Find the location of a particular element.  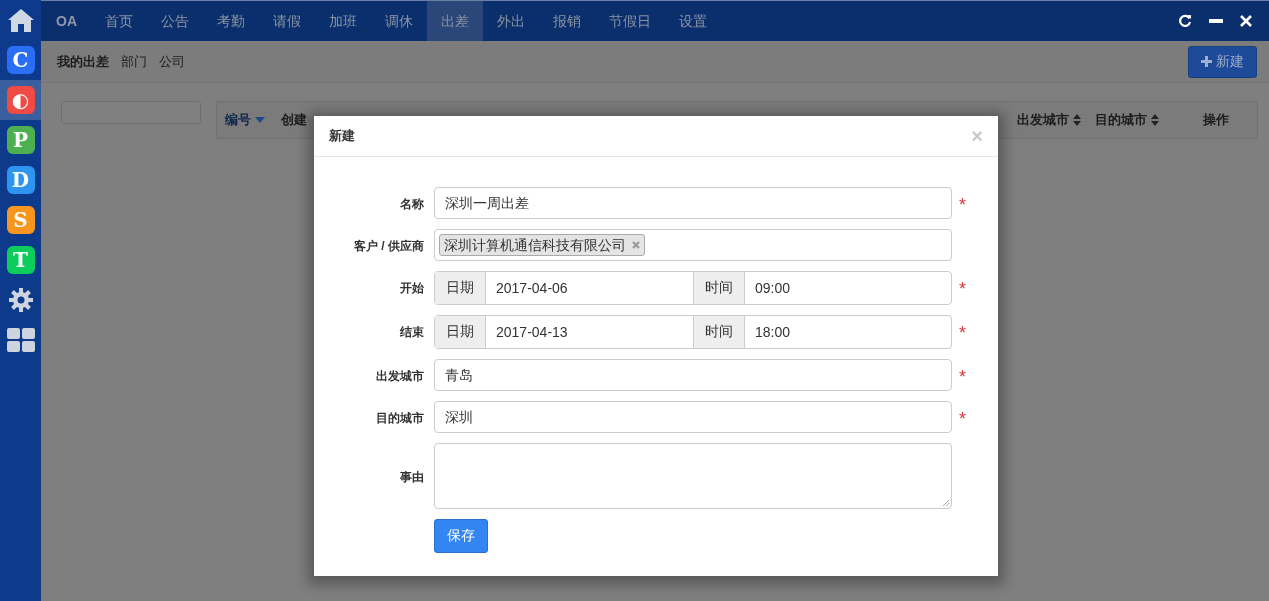

modal-title: 新建 is located at coordinates (342, 136).